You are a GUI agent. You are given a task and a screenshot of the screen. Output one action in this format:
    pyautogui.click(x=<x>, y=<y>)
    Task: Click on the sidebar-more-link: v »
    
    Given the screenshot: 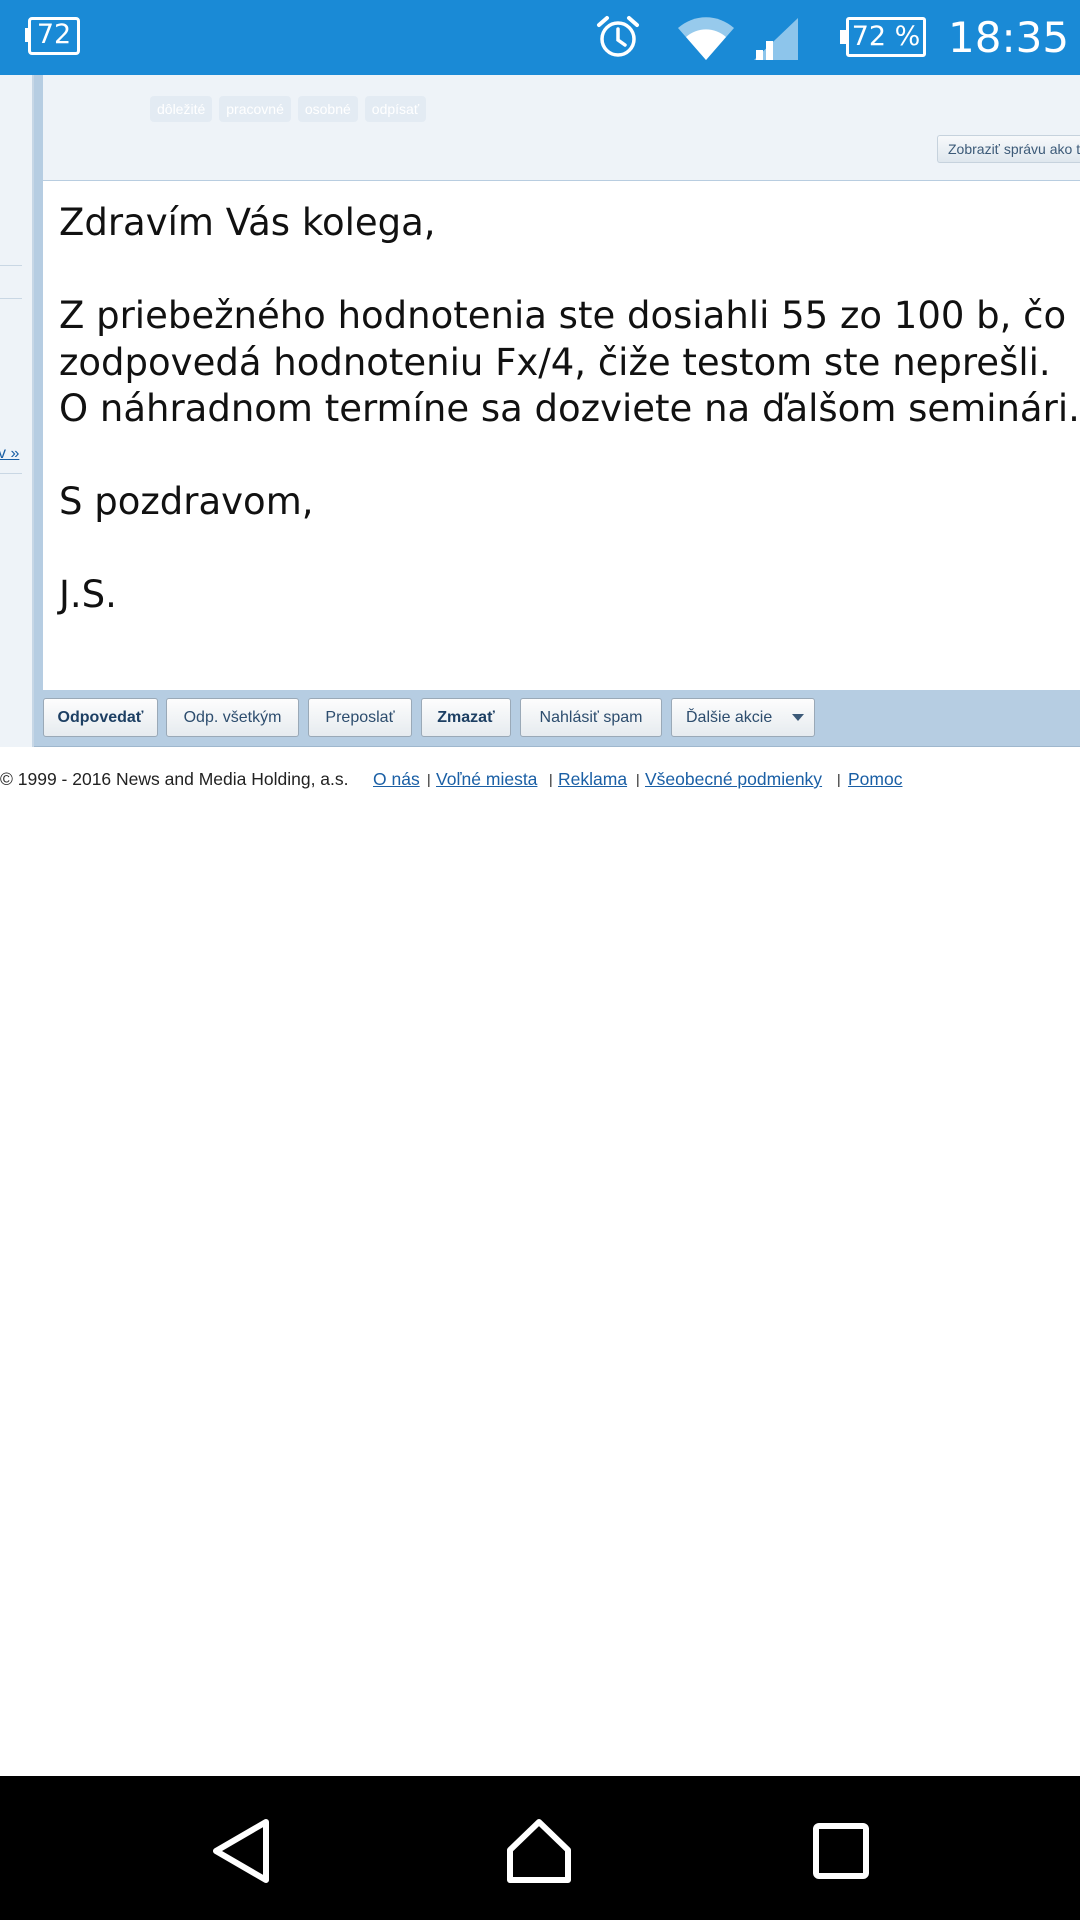 What is the action you would take?
    pyautogui.click(x=9, y=454)
    